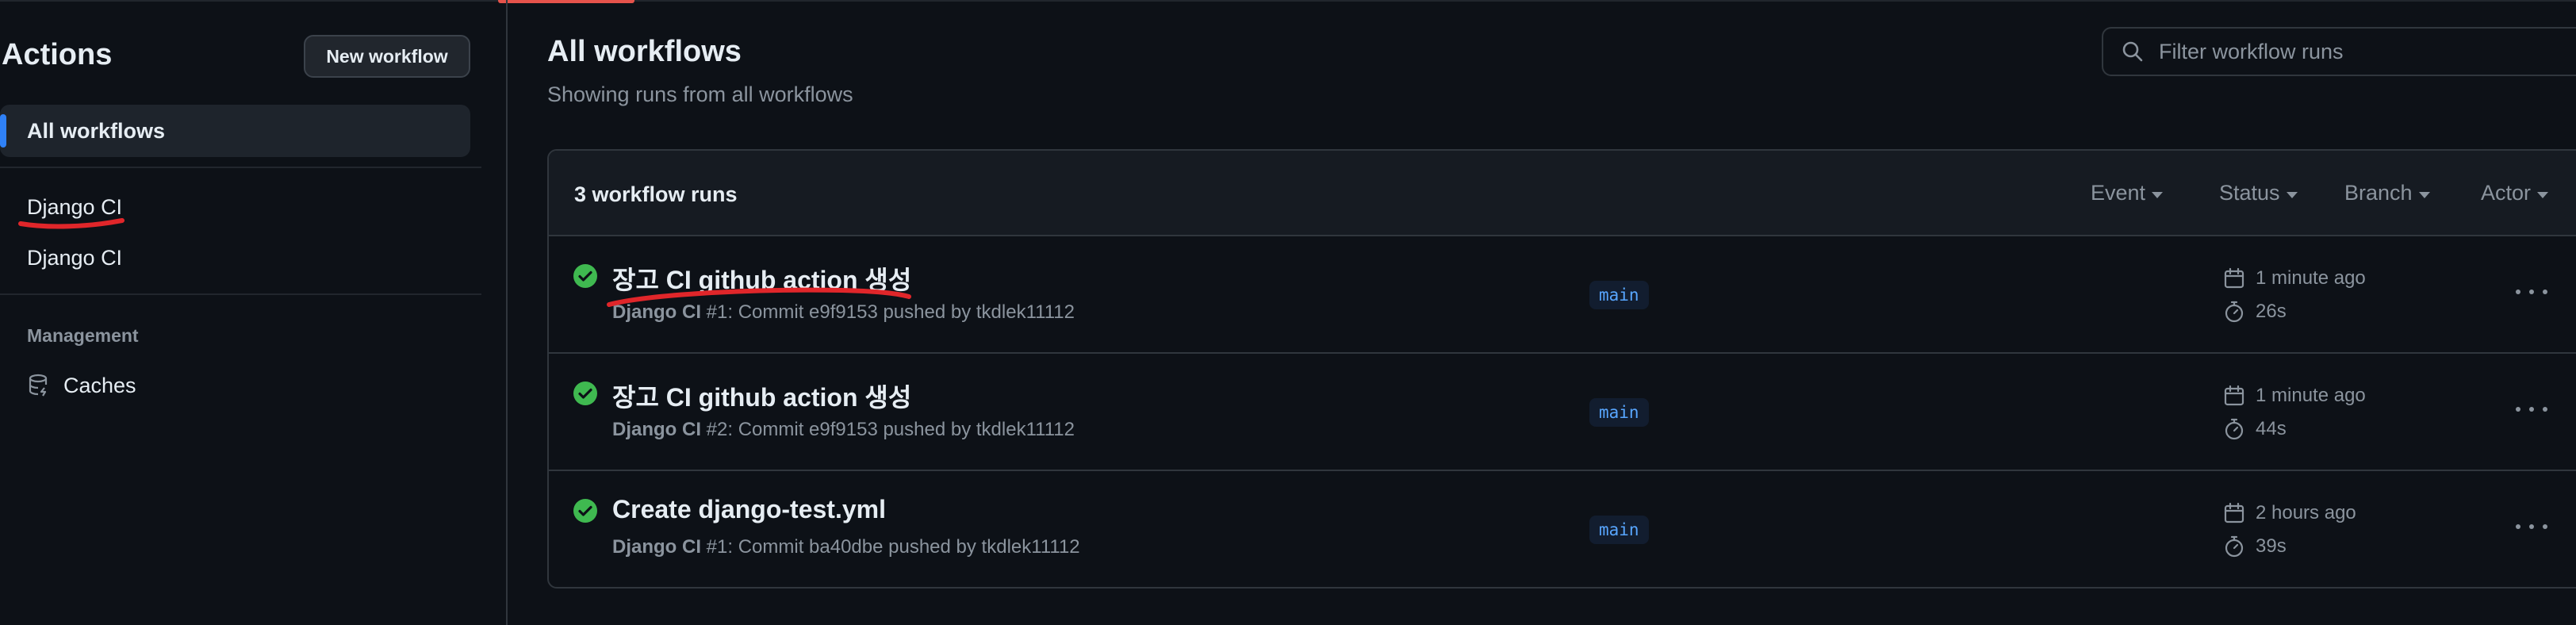 This screenshot has height=625, width=2576. I want to click on new-workflow-button: New workflow, so click(387, 56).